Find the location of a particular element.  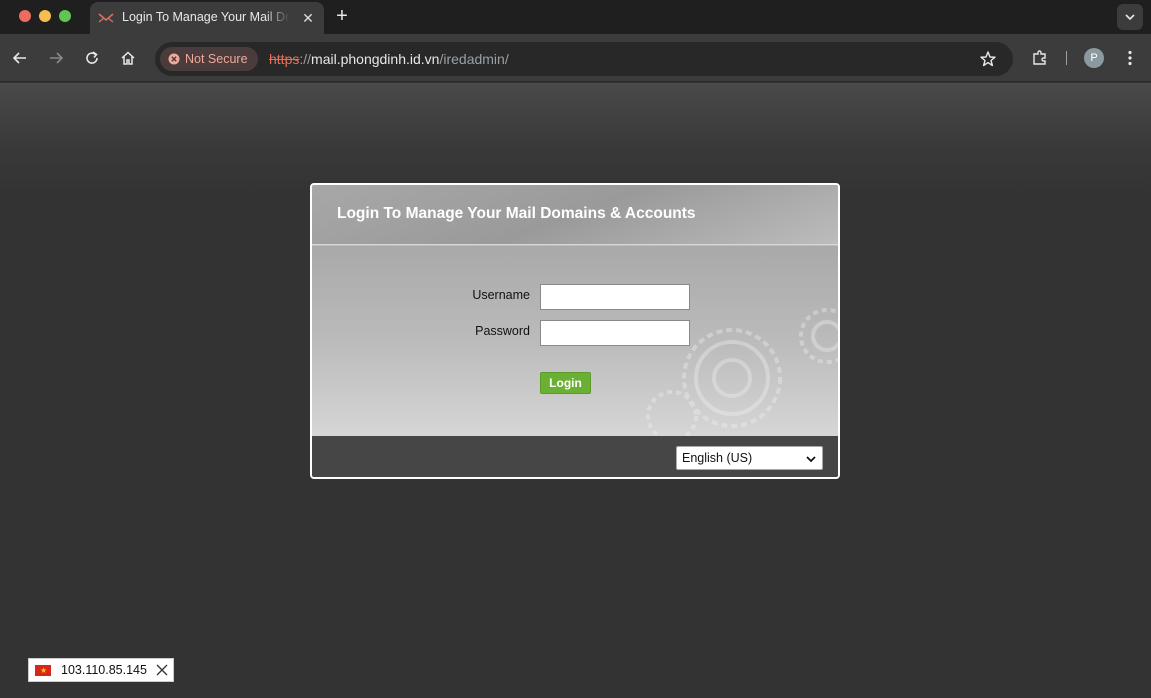

back-icon is located at coordinates (20, 58).